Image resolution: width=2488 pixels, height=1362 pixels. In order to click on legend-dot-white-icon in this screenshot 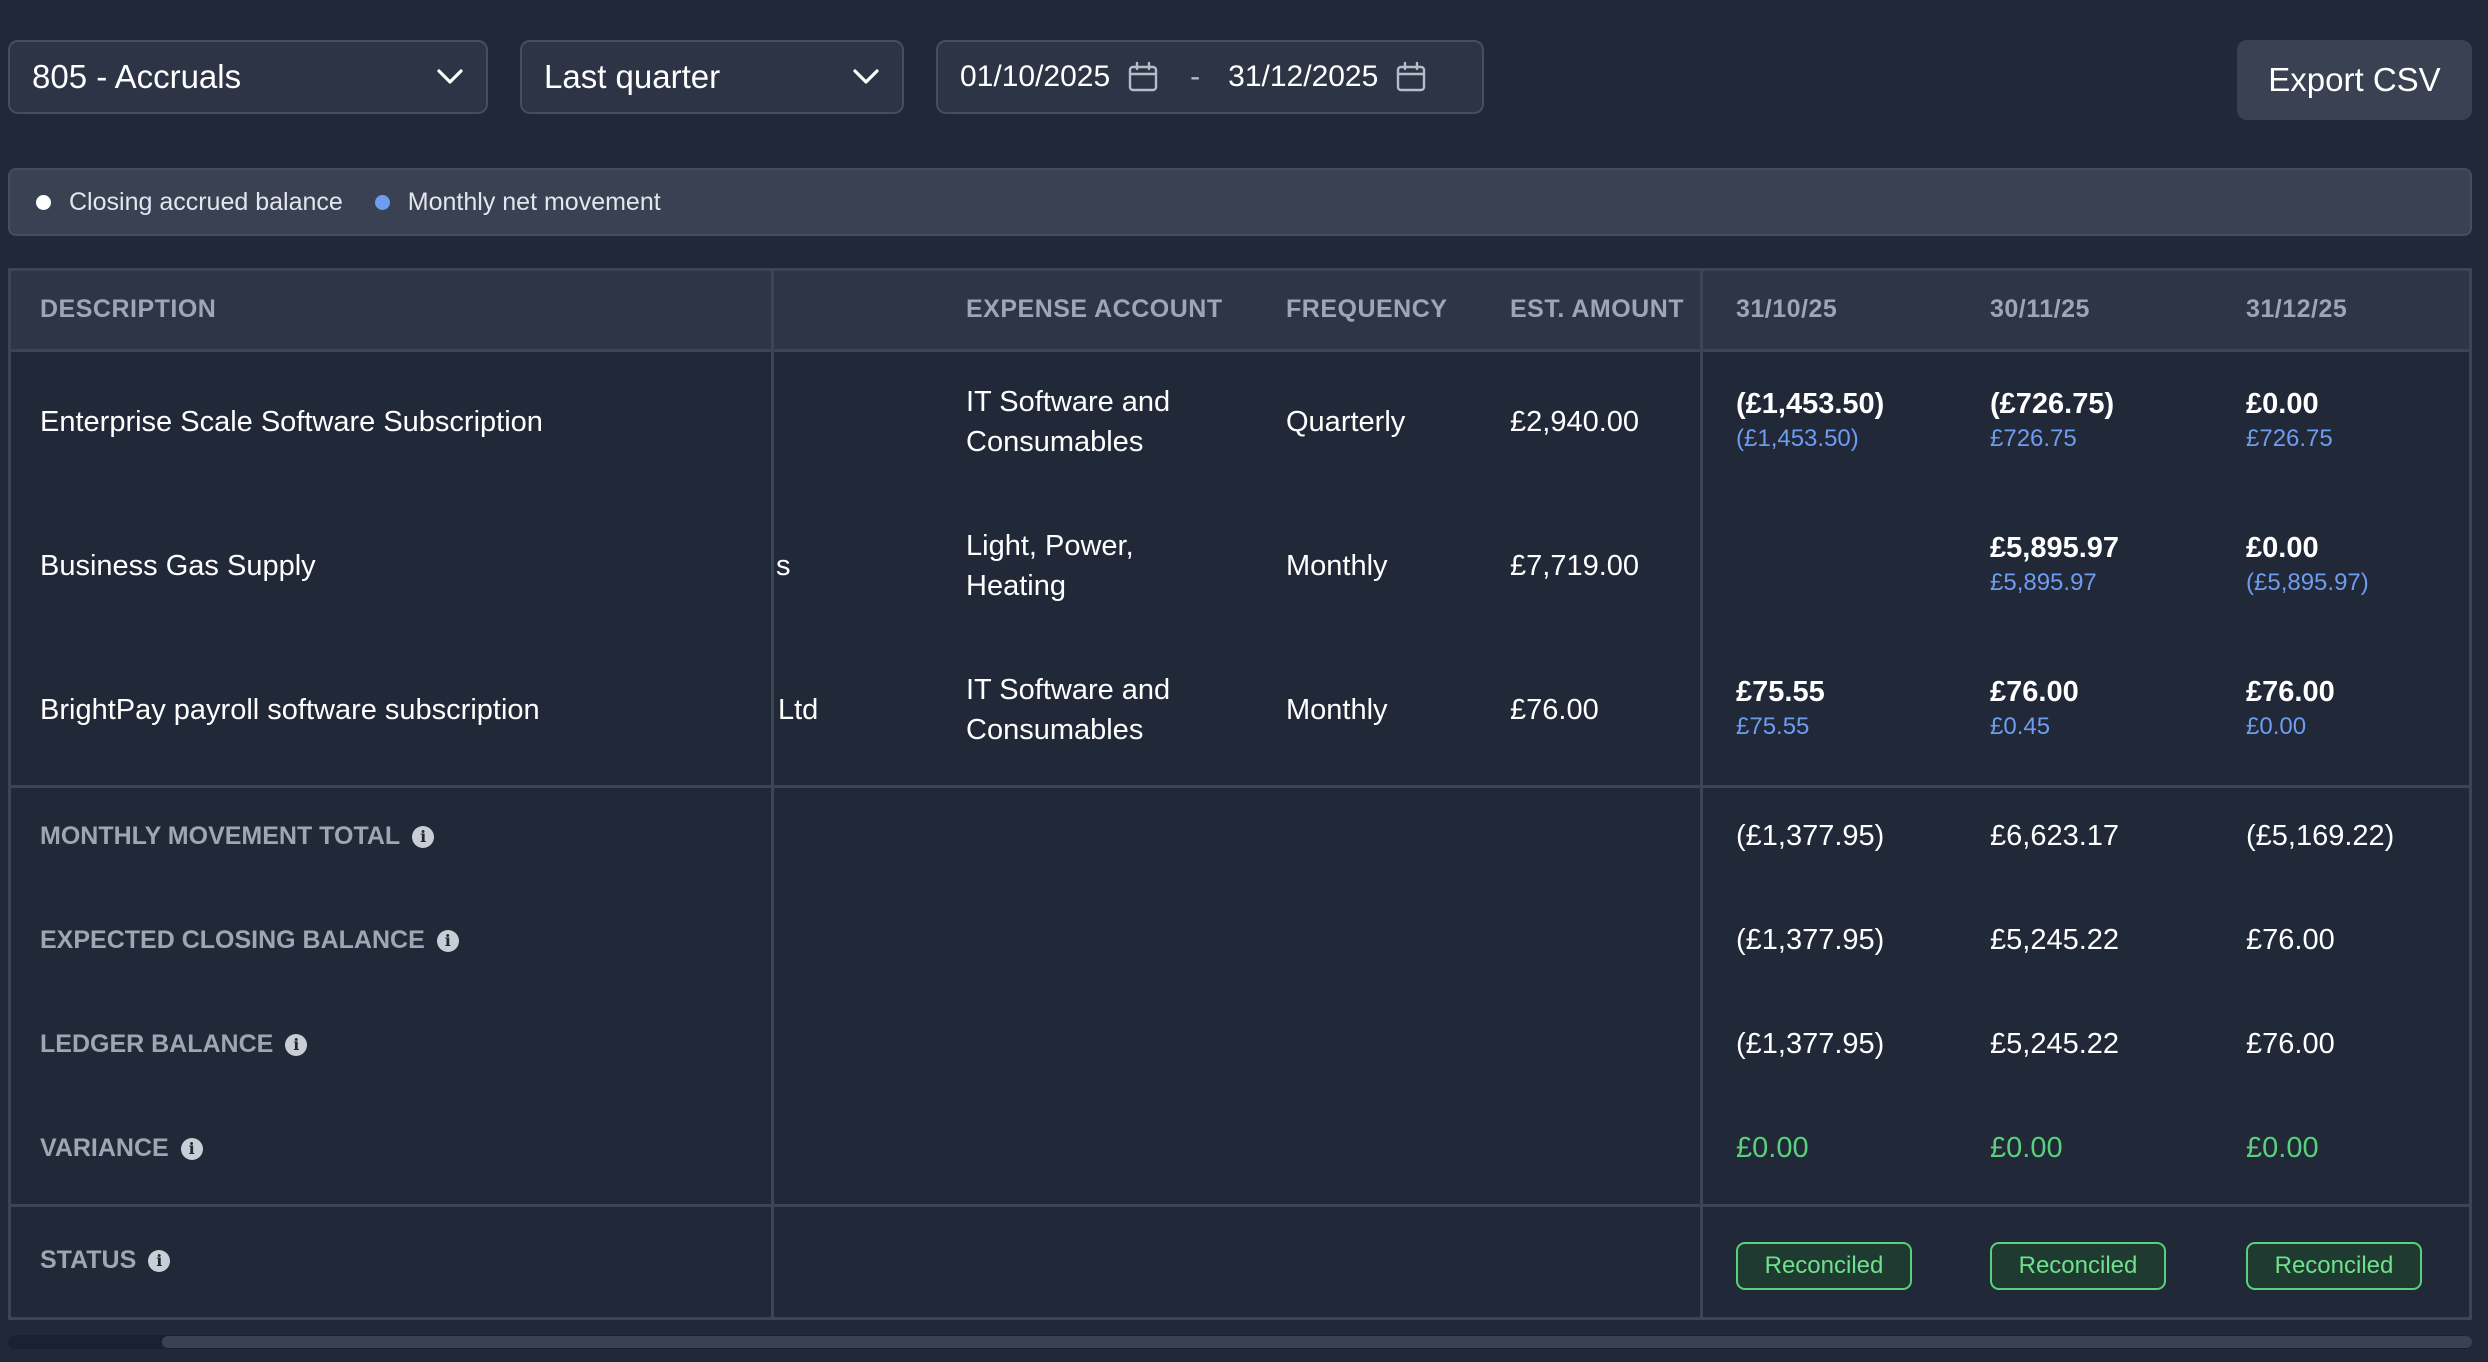, I will do `click(43, 202)`.